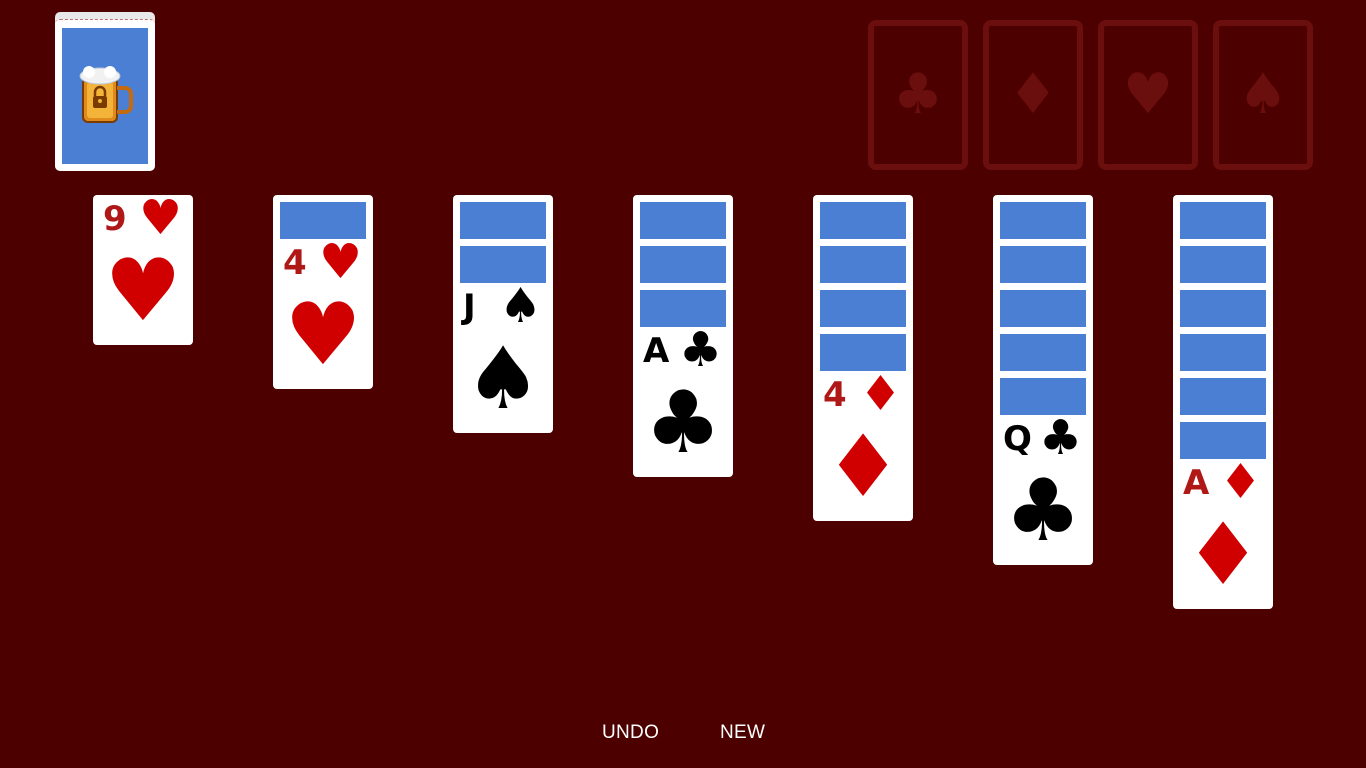 The height and width of the screenshot is (768, 1366). What do you see at coordinates (469, 307) in the screenshot?
I see `card-rank: J` at bounding box center [469, 307].